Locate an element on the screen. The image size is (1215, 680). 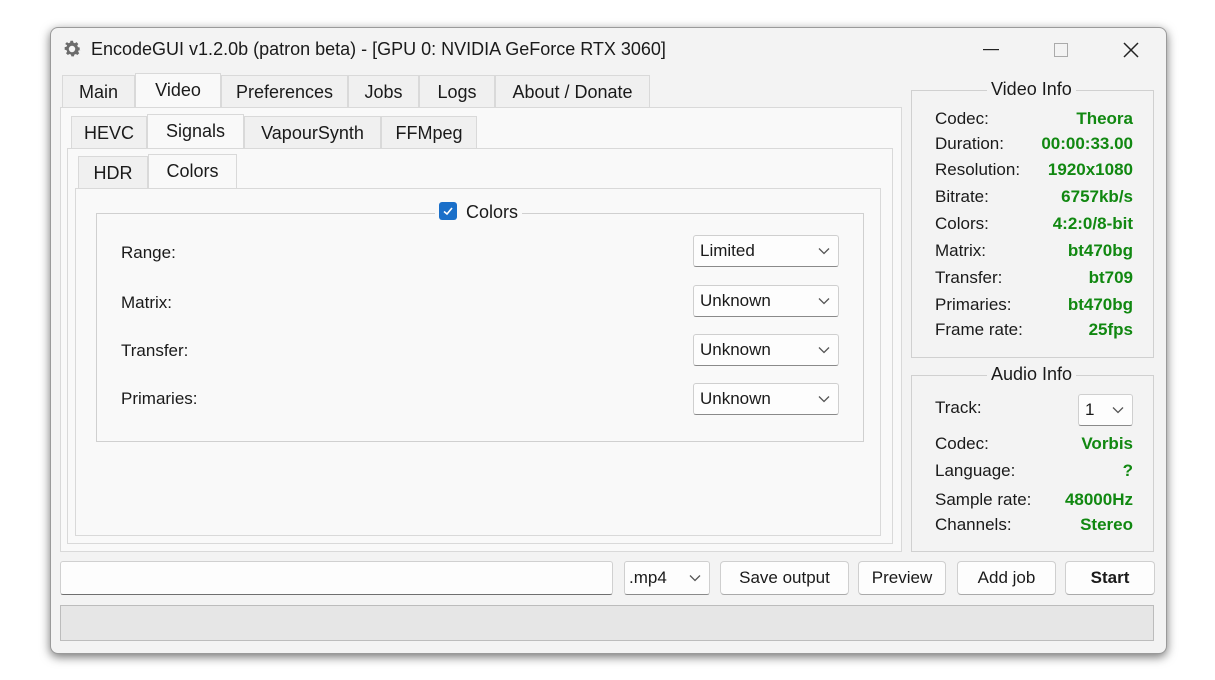
maximize-icon is located at coordinates (1061, 50).